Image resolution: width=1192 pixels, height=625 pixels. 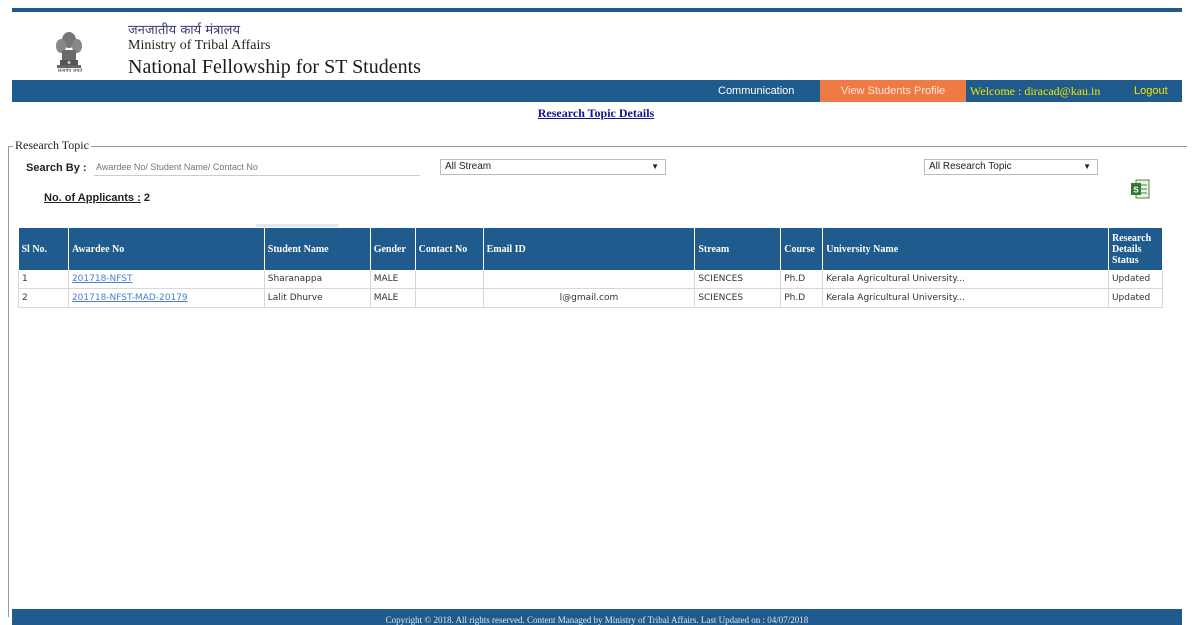 What do you see at coordinates (166, 279) in the screenshot?
I see `cell-awardee-no: 201718-NFST` at bounding box center [166, 279].